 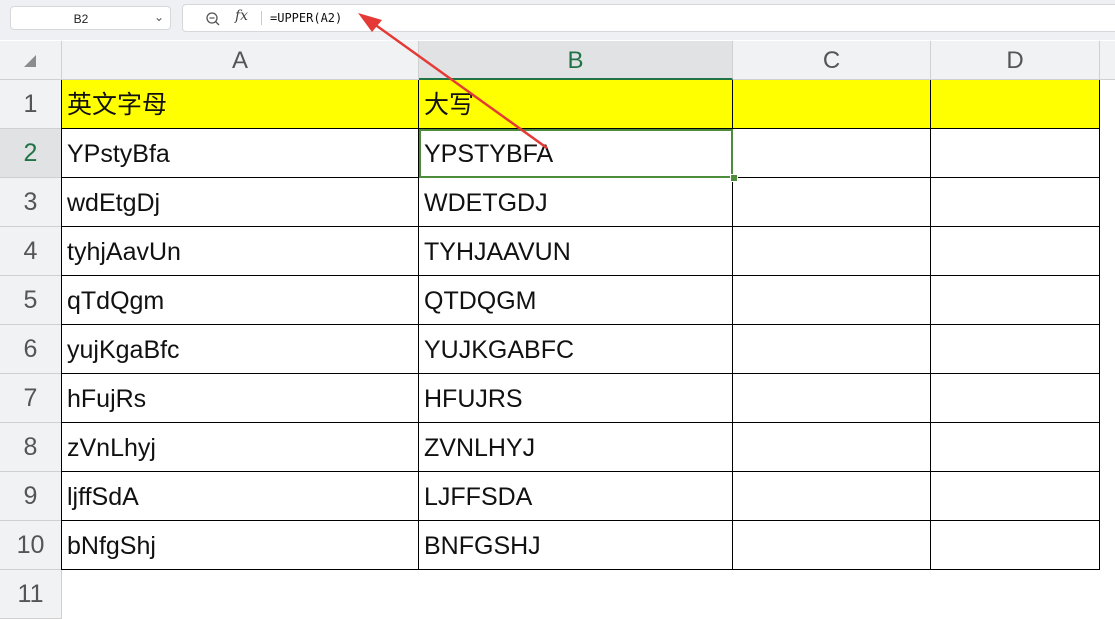 What do you see at coordinates (240, 300) in the screenshot?
I see `cell-a5: qTdQgm` at bounding box center [240, 300].